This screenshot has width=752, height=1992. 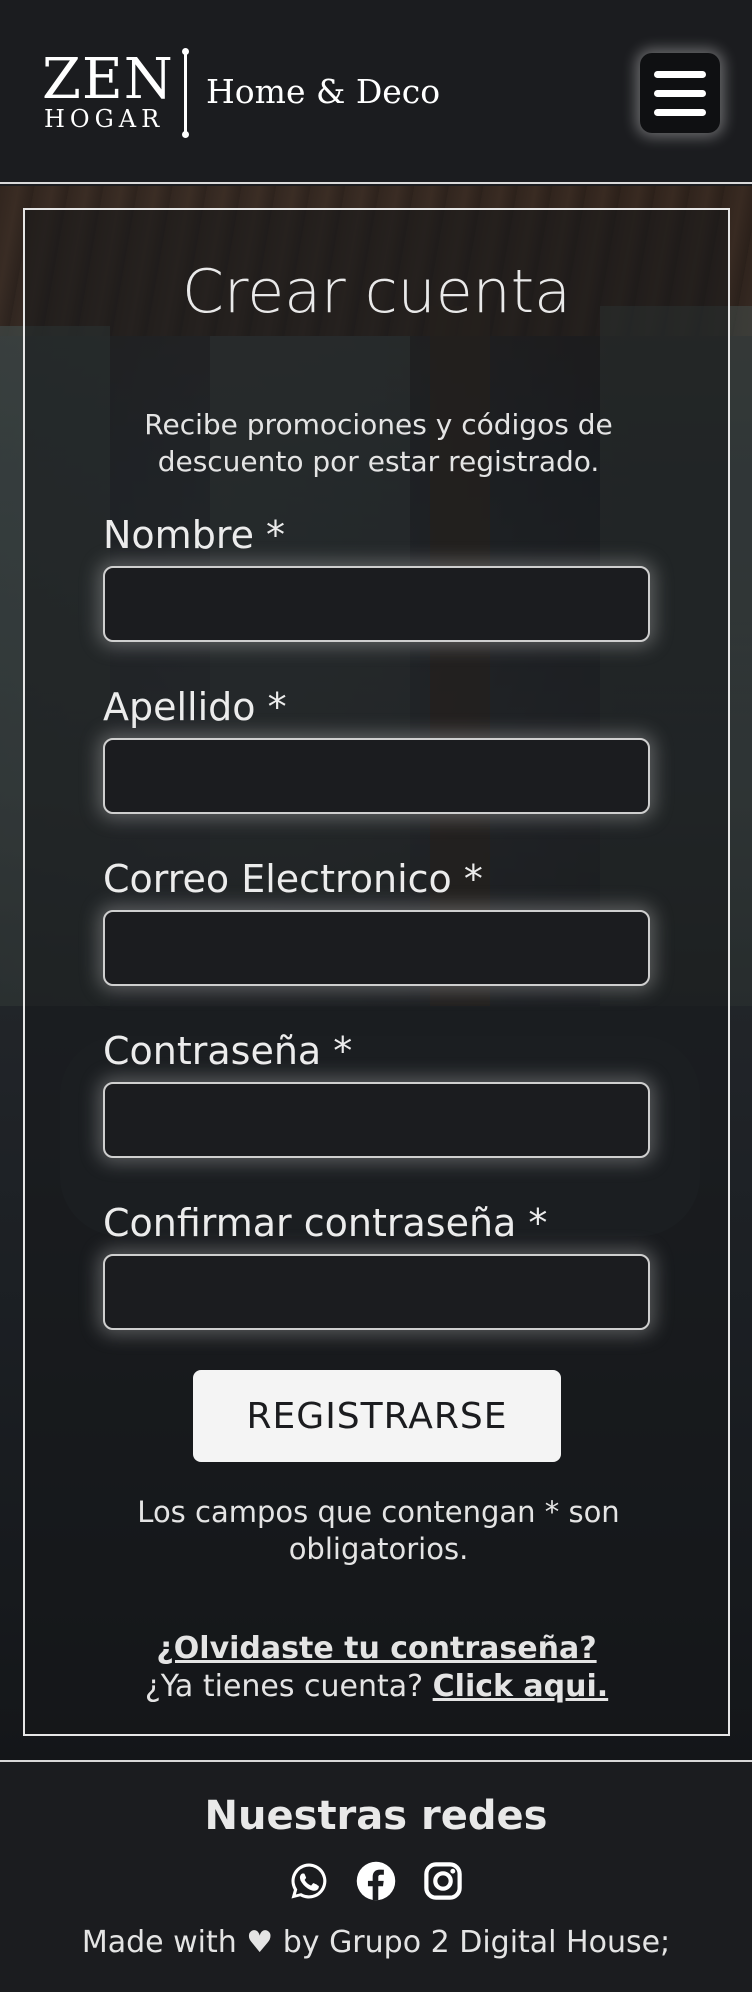 I want to click on hamburger-menu-icon, so click(x=680, y=74).